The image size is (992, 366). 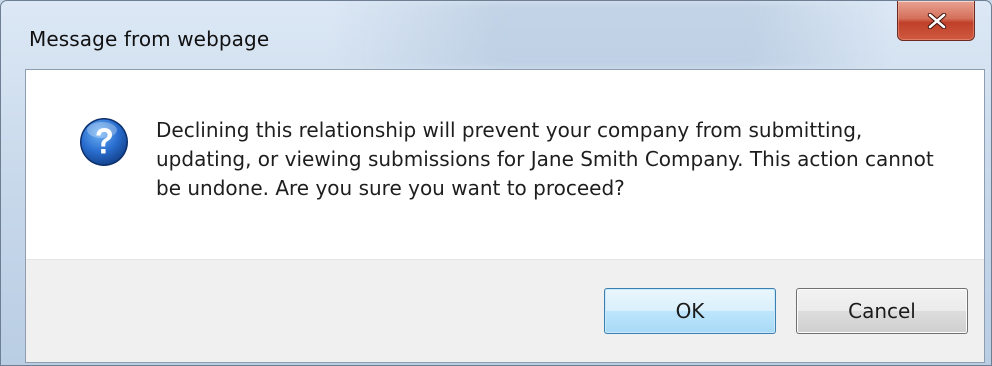 I want to click on question-icon, so click(x=104, y=142).